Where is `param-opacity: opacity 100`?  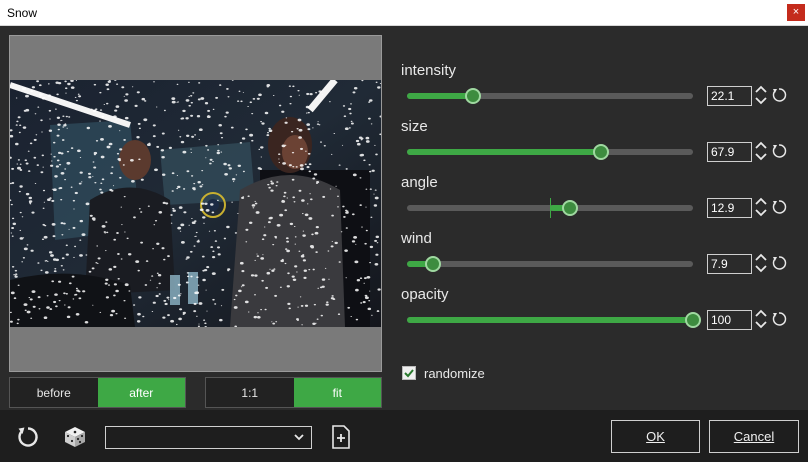 param-opacity: opacity 100 is located at coordinates (598, 314).